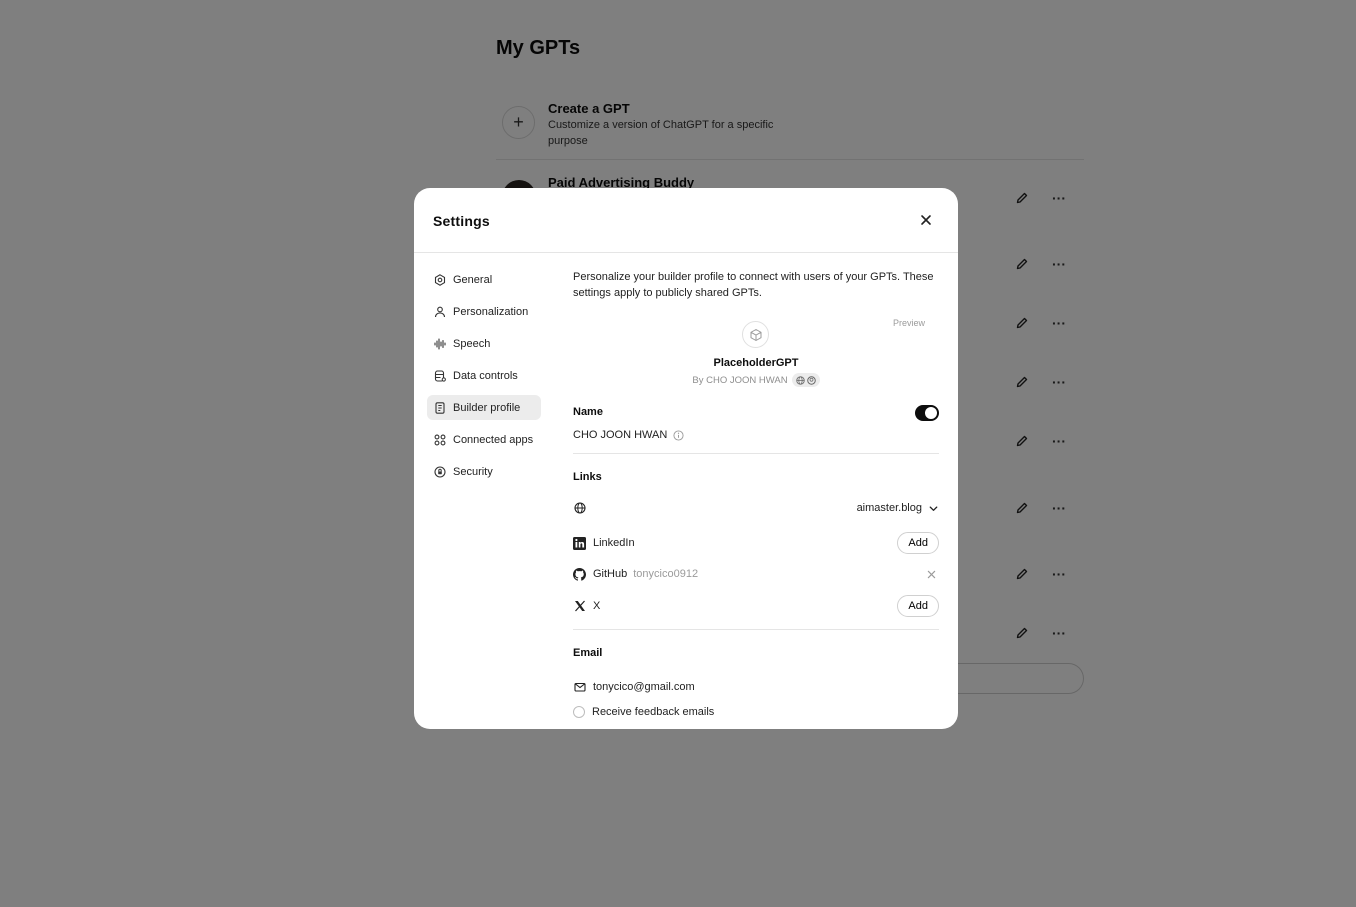 This screenshot has width=1356, height=907. I want to click on nav-label: Data controls, so click(485, 375).